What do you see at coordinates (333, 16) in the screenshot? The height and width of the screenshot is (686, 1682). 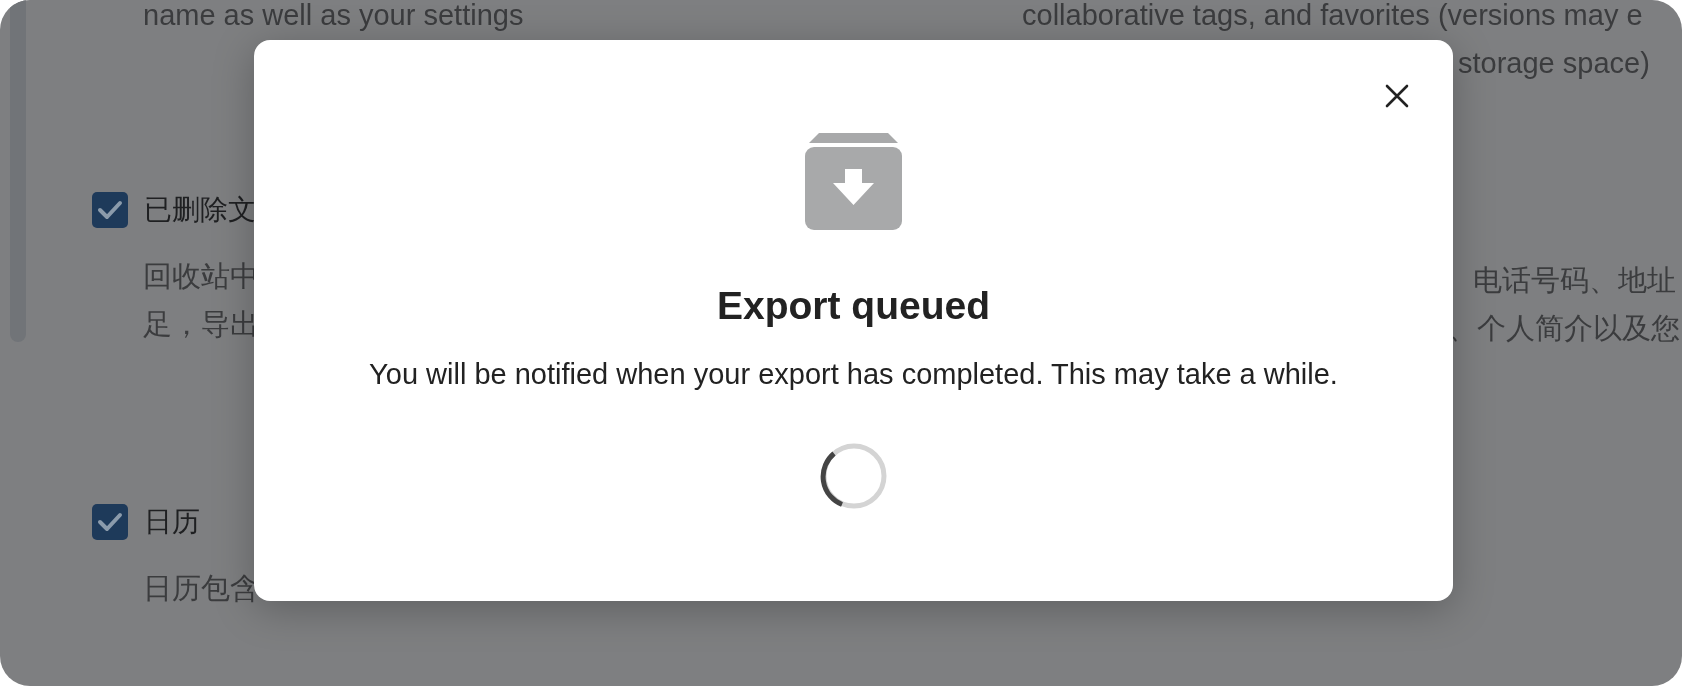 I see `description-text: name as well as your settings` at bounding box center [333, 16].